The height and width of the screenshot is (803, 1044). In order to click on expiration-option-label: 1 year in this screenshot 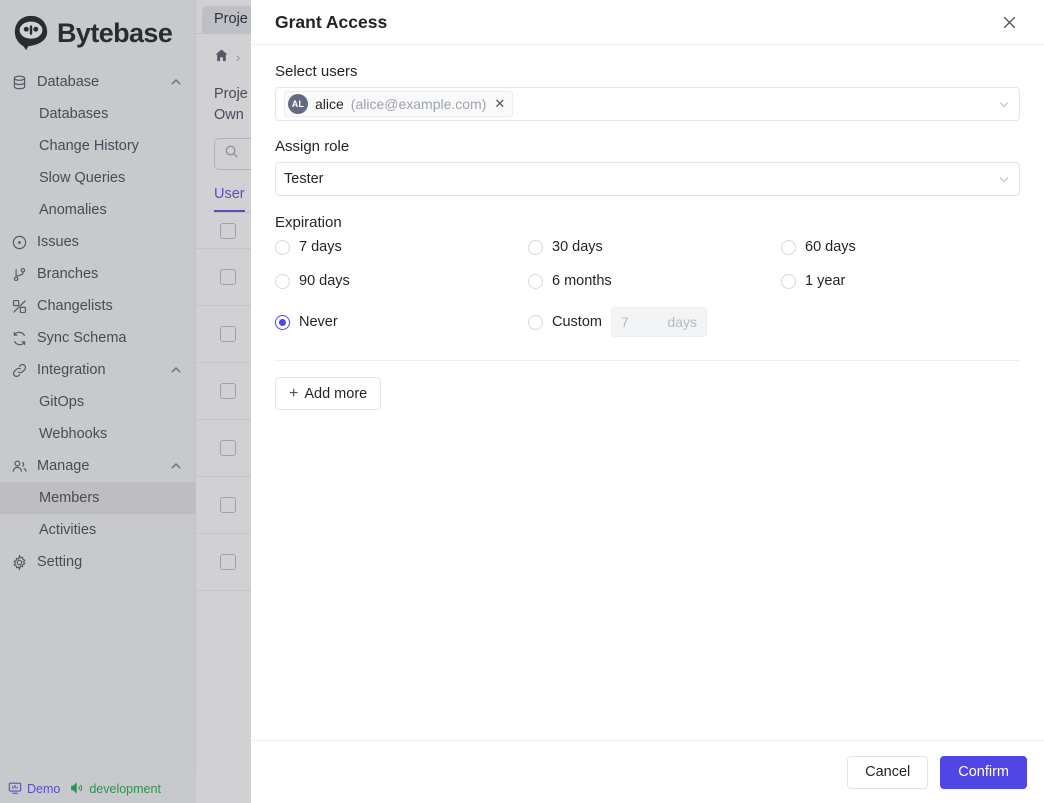, I will do `click(825, 281)`.